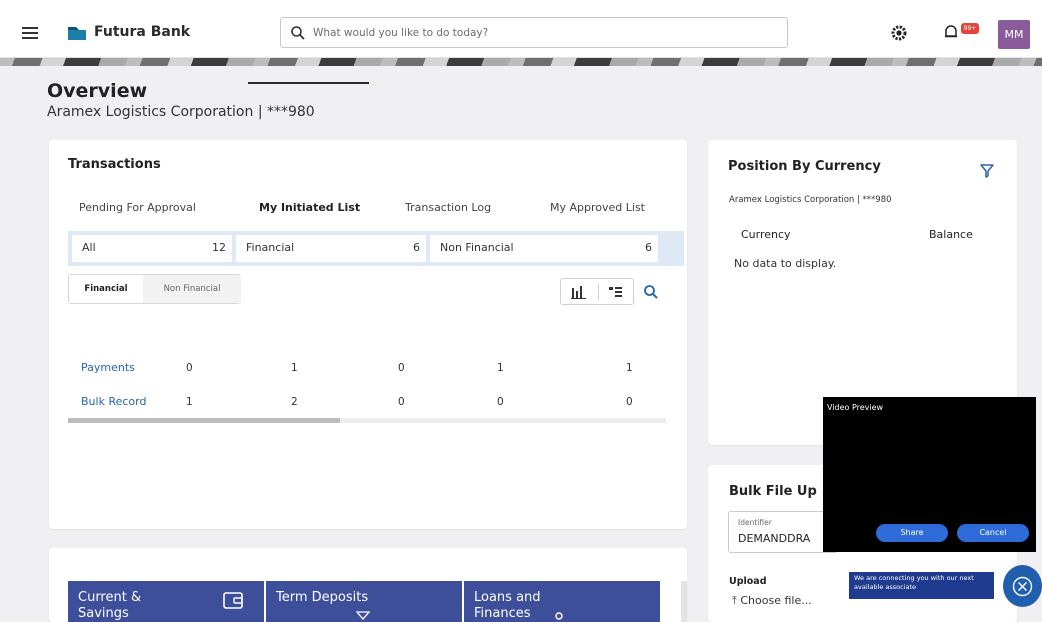  I want to click on vertical-scrollbar, so click(684, 601).